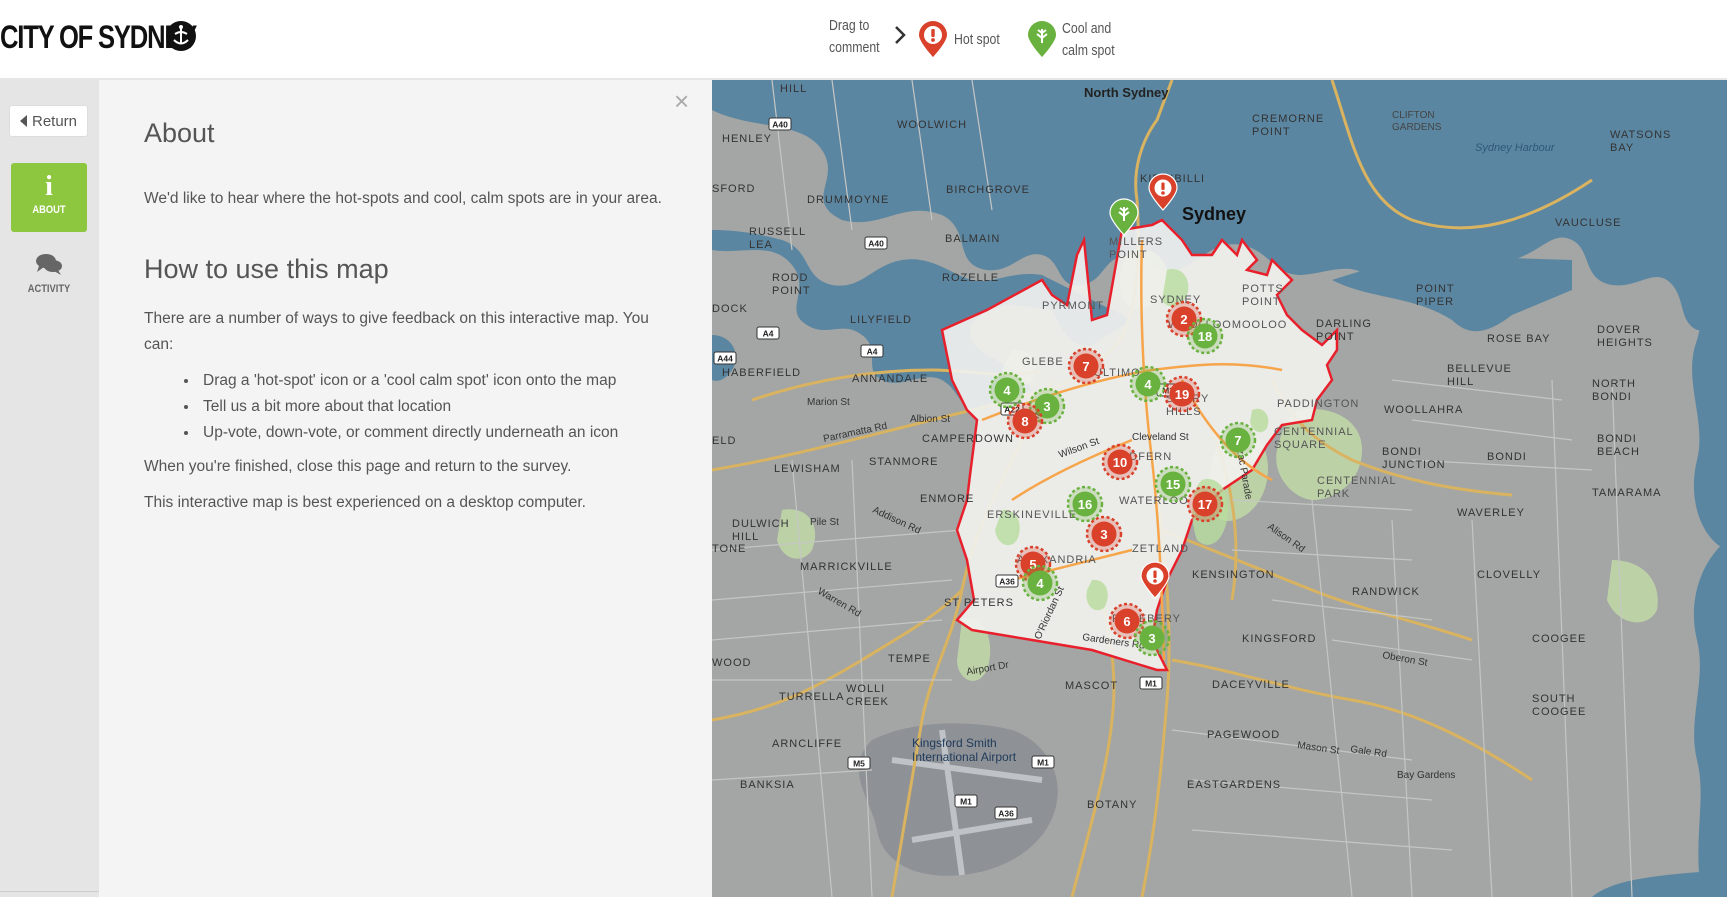 Image resolution: width=1727 pixels, height=897 pixels. I want to click on road-shield: A40, so click(780, 124).